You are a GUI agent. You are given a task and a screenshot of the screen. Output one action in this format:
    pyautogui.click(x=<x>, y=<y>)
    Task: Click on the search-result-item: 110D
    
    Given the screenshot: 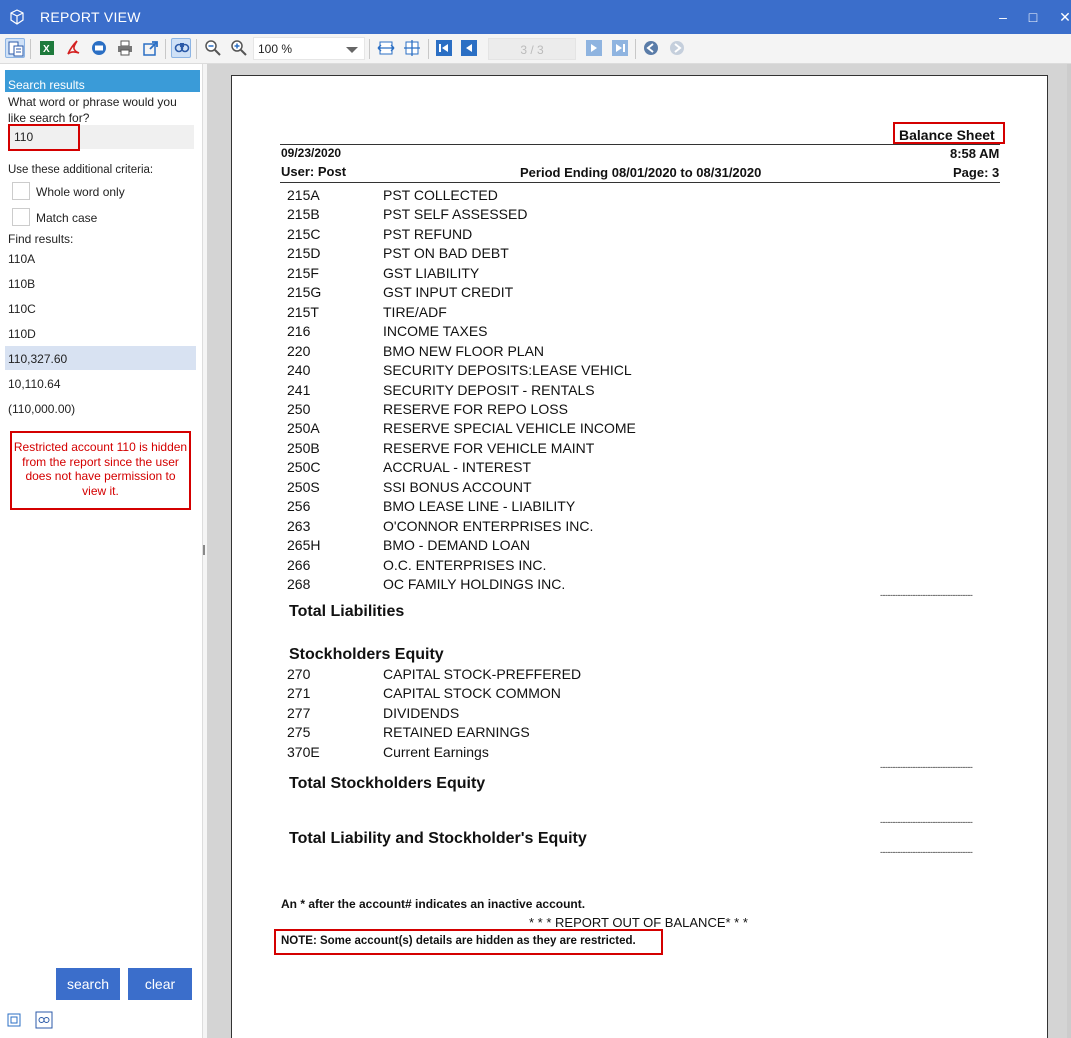 What is the action you would take?
    pyautogui.click(x=100, y=333)
    